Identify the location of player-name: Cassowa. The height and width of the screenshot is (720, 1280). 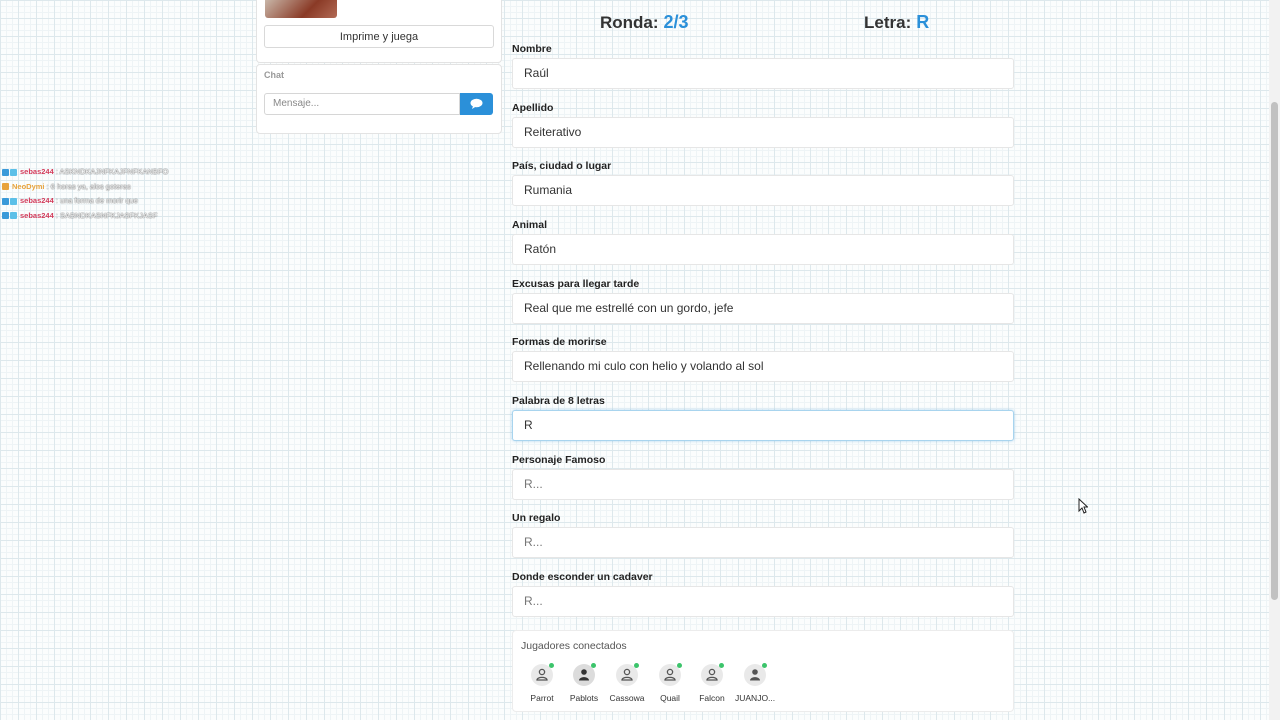
(627, 698).